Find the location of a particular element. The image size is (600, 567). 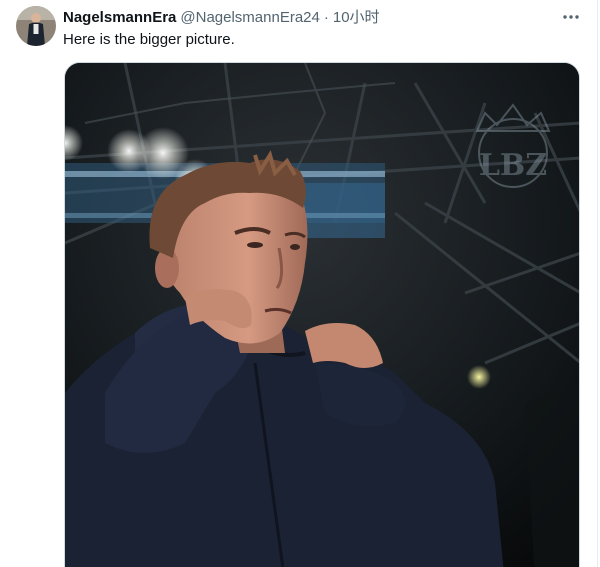

watermark-text: LBZ is located at coordinates (513, 165).